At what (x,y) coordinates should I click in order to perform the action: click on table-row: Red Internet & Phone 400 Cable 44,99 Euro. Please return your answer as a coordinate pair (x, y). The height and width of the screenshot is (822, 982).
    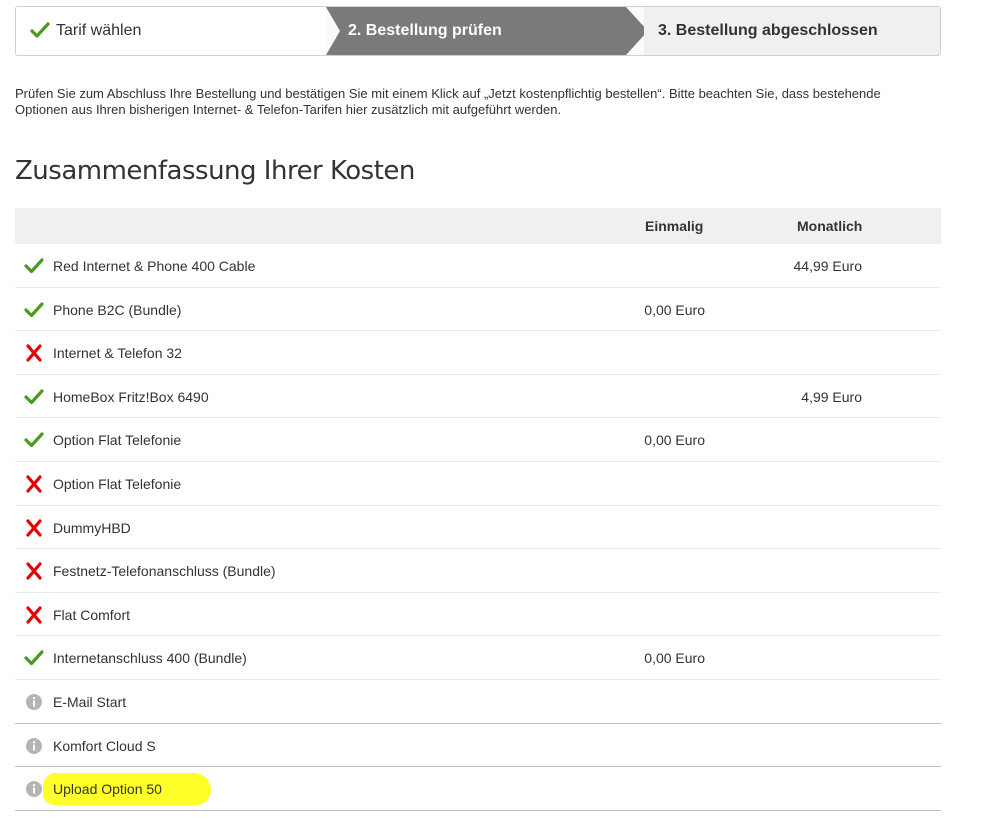
    Looking at the image, I should click on (478, 266).